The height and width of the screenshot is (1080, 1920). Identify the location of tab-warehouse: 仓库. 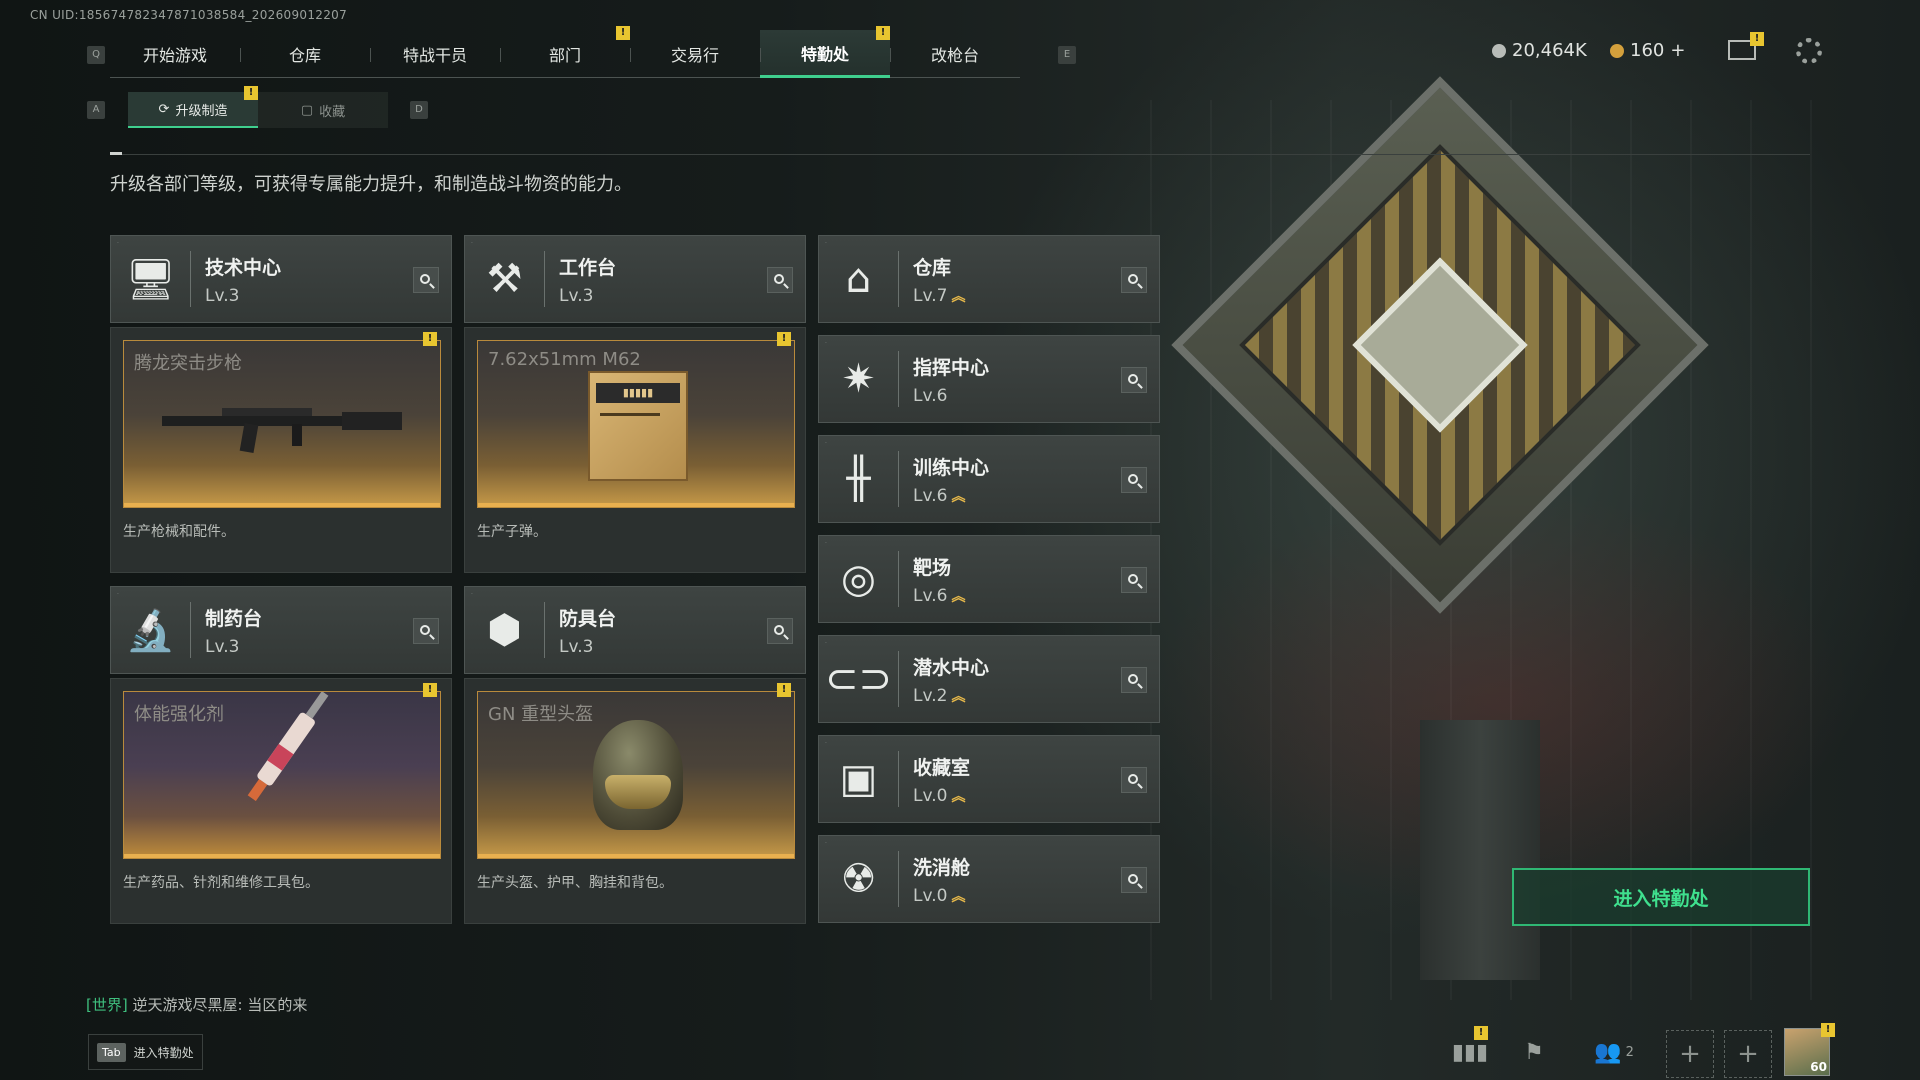
(305, 54).